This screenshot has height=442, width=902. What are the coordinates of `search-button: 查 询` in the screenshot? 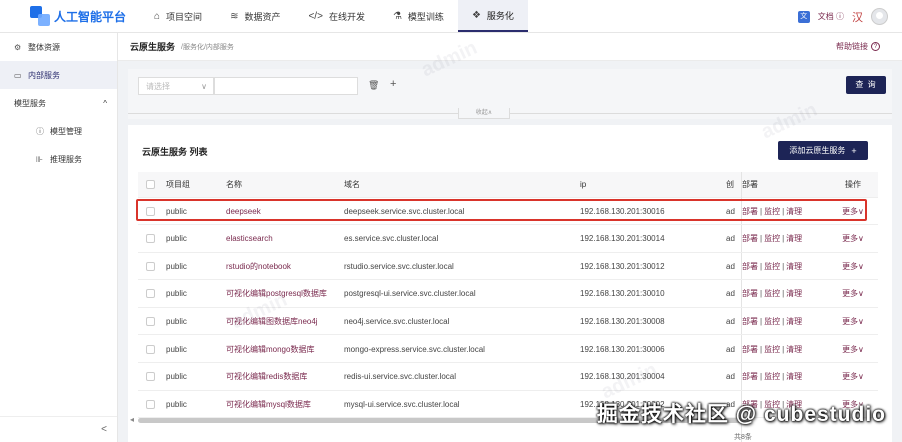 It's located at (866, 85).